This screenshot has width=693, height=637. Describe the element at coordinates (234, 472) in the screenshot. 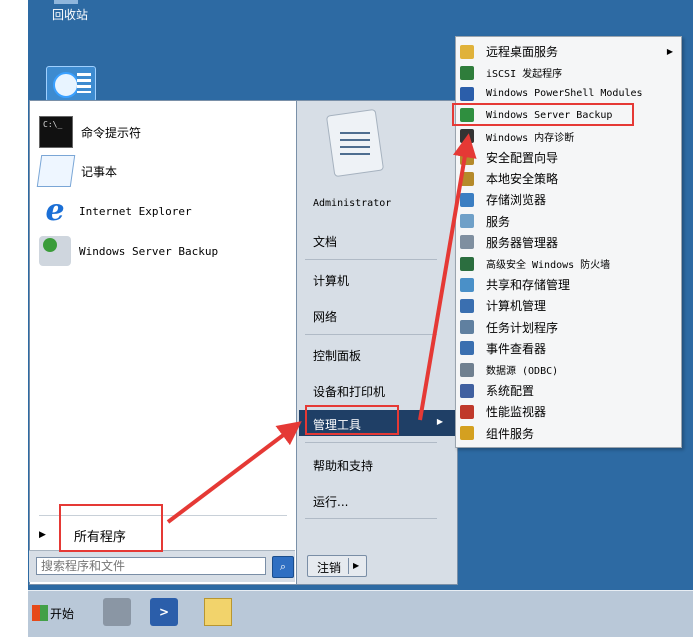

I see `arrow-to-admin-tools` at that location.